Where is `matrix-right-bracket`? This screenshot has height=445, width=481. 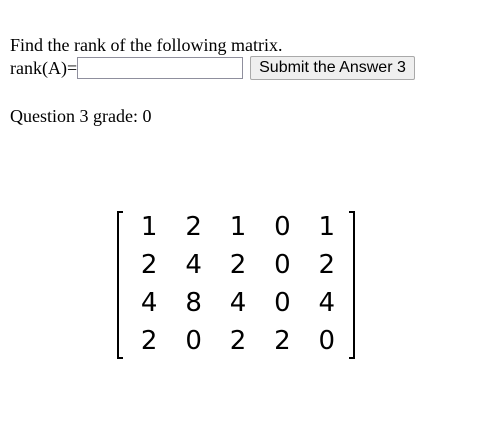
matrix-right-bracket is located at coordinates (352, 285).